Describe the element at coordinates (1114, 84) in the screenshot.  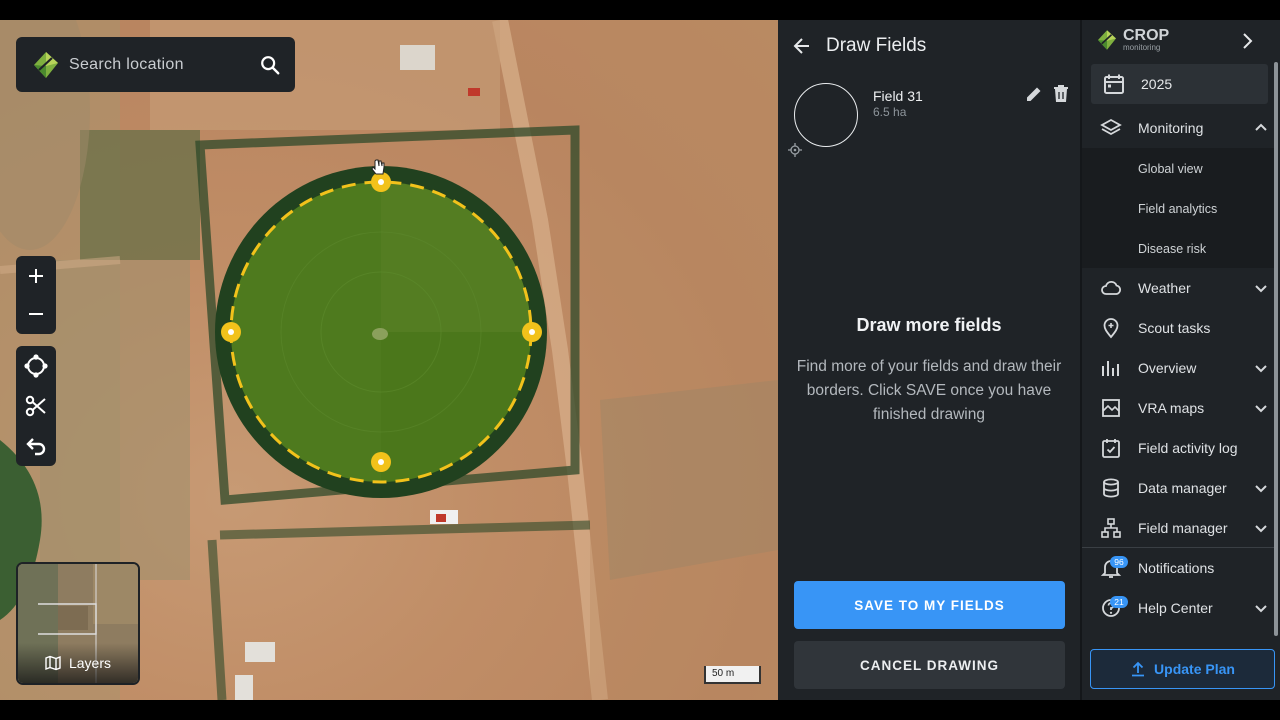
I see `calendar-icon` at that location.